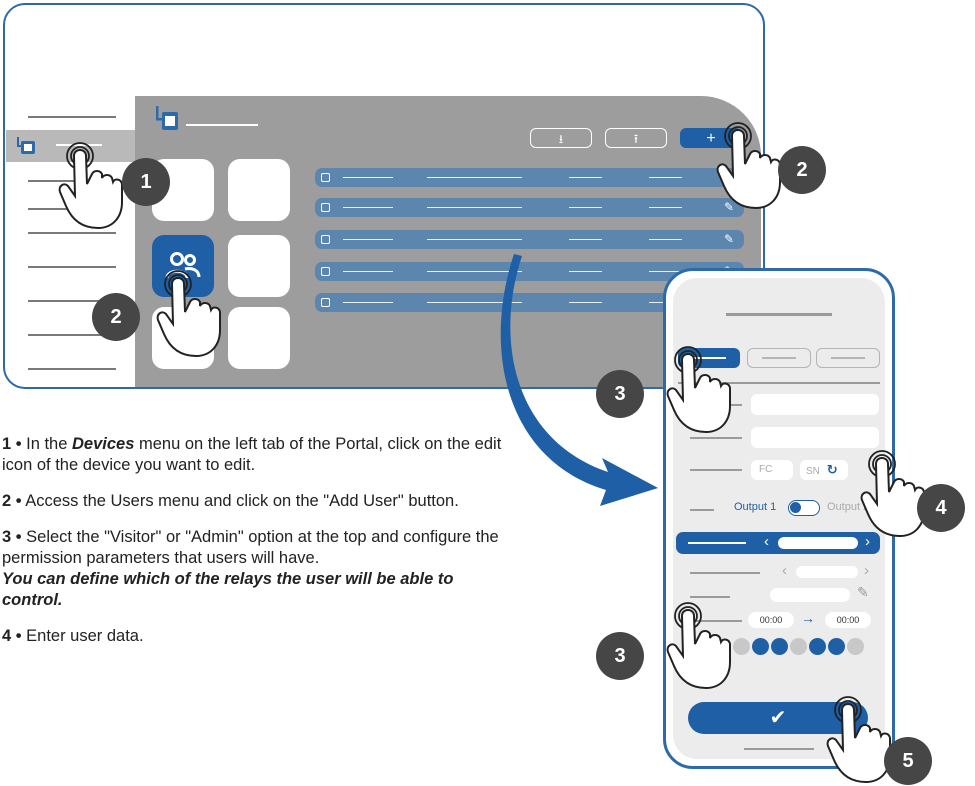  What do you see at coordinates (866, 570) in the screenshot?
I see `chevron-right-icon: ›` at bounding box center [866, 570].